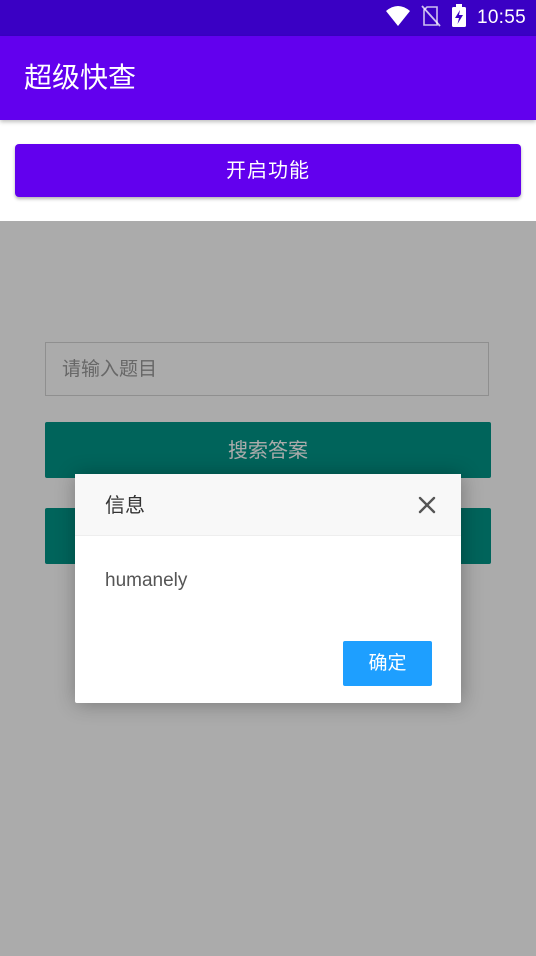 The width and height of the screenshot is (536, 956). Describe the element at coordinates (80, 77) in the screenshot. I see `app-title: 超级快查` at that location.